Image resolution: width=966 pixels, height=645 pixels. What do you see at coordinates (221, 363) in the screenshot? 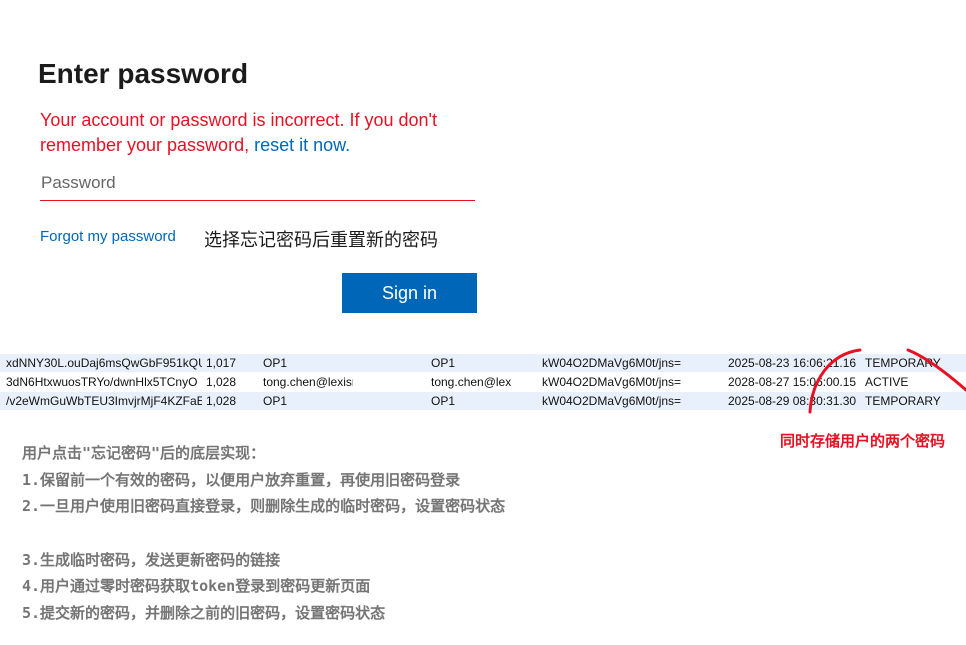
I see `row-num: 1,017` at bounding box center [221, 363].